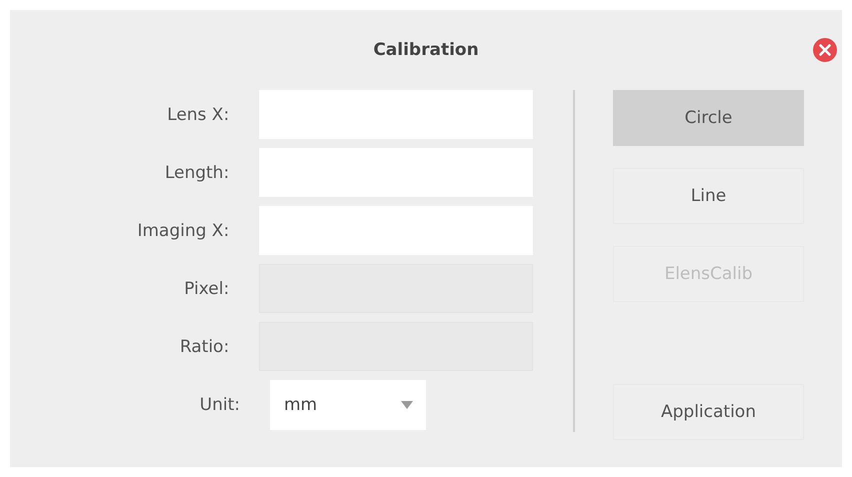  What do you see at coordinates (348, 405) in the screenshot?
I see `unit-dropdown: mm` at bounding box center [348, 405].